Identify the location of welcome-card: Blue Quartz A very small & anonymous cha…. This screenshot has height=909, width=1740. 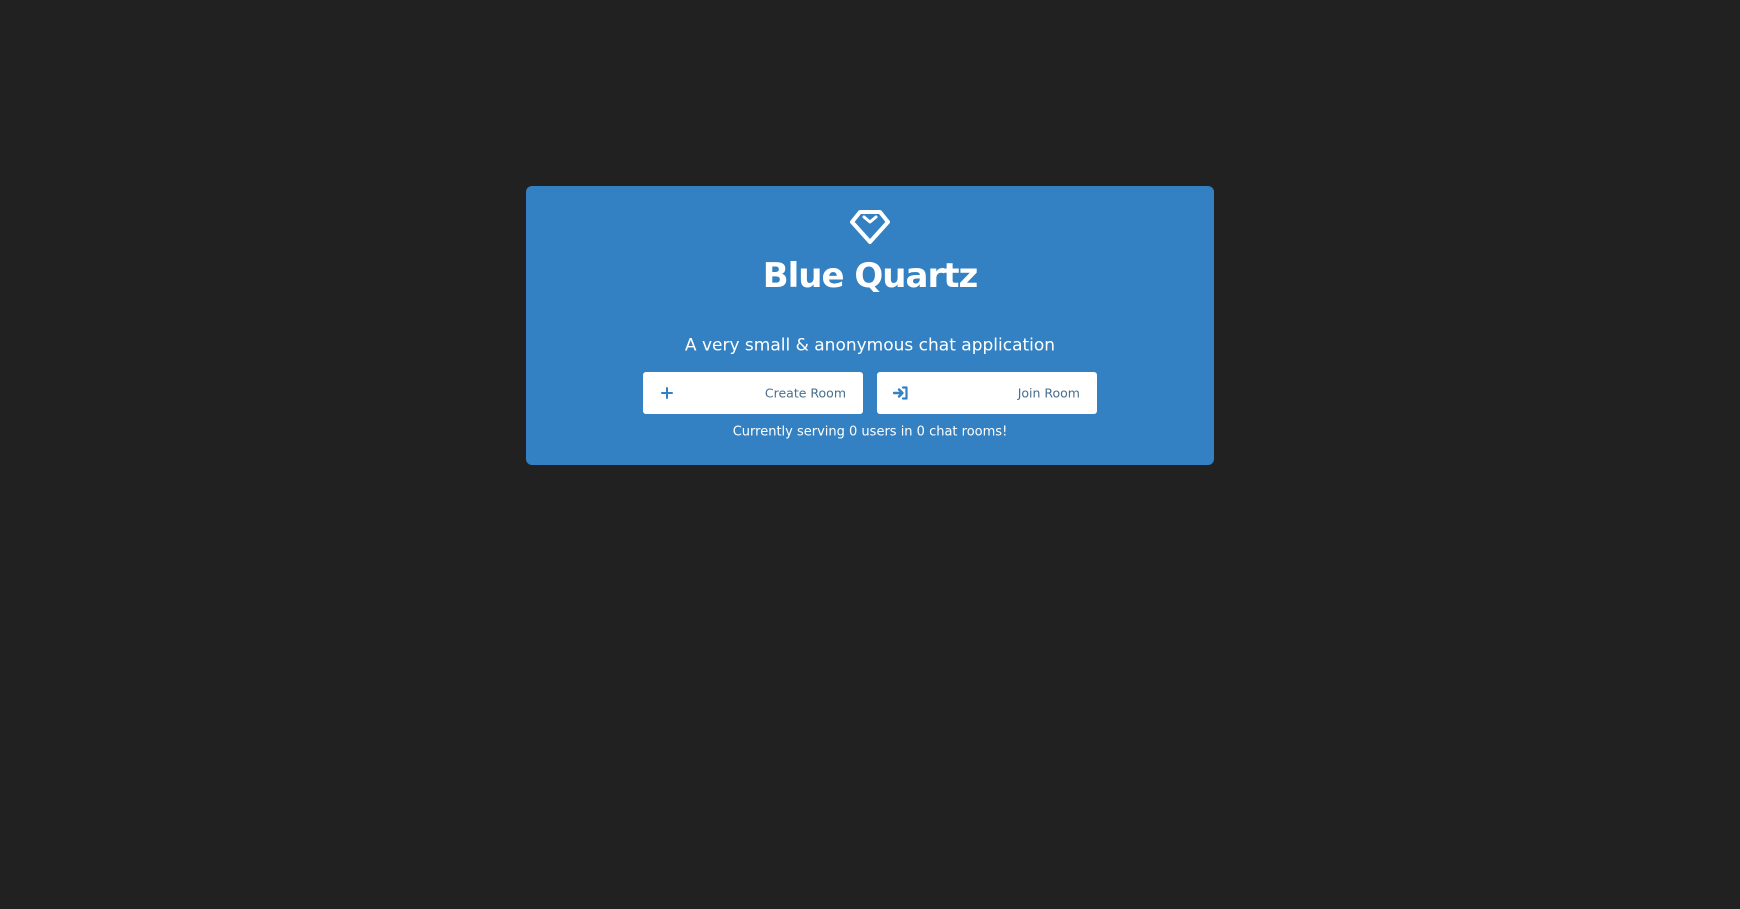
(870, 325).